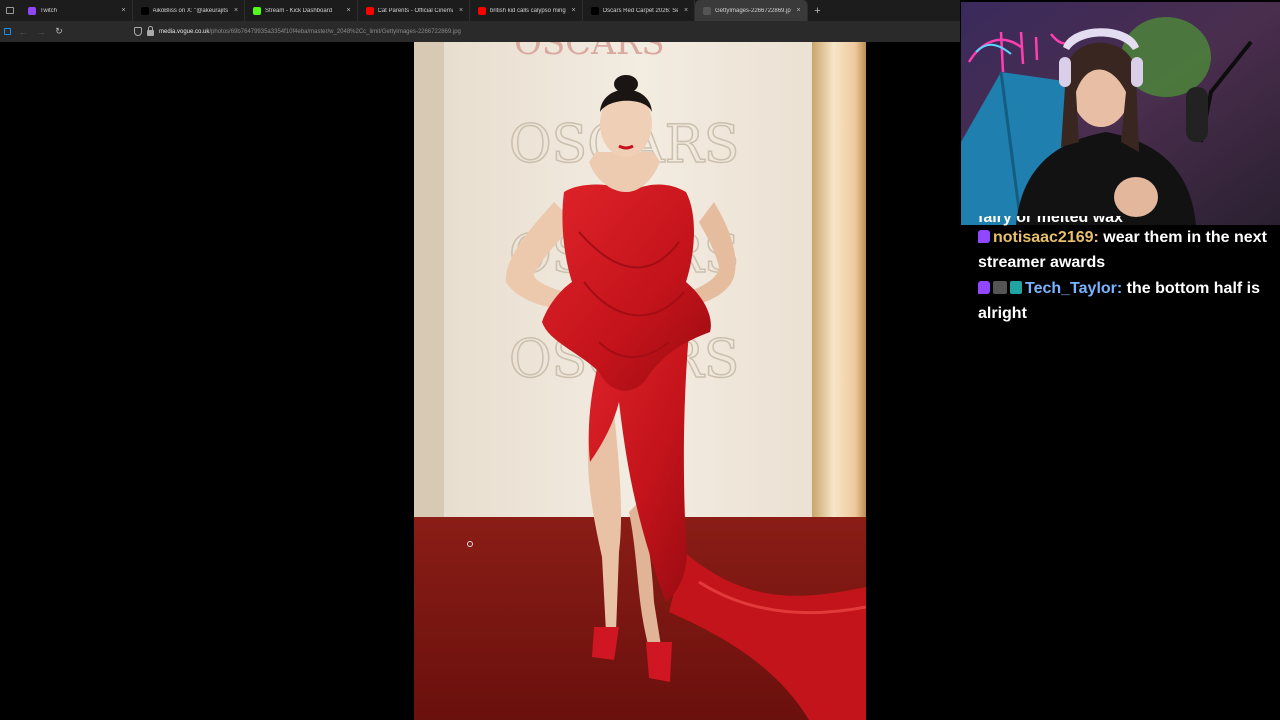  I want to click on chat-message: Tech_Taylor: the bottom half is alright, so click(1119, 301).